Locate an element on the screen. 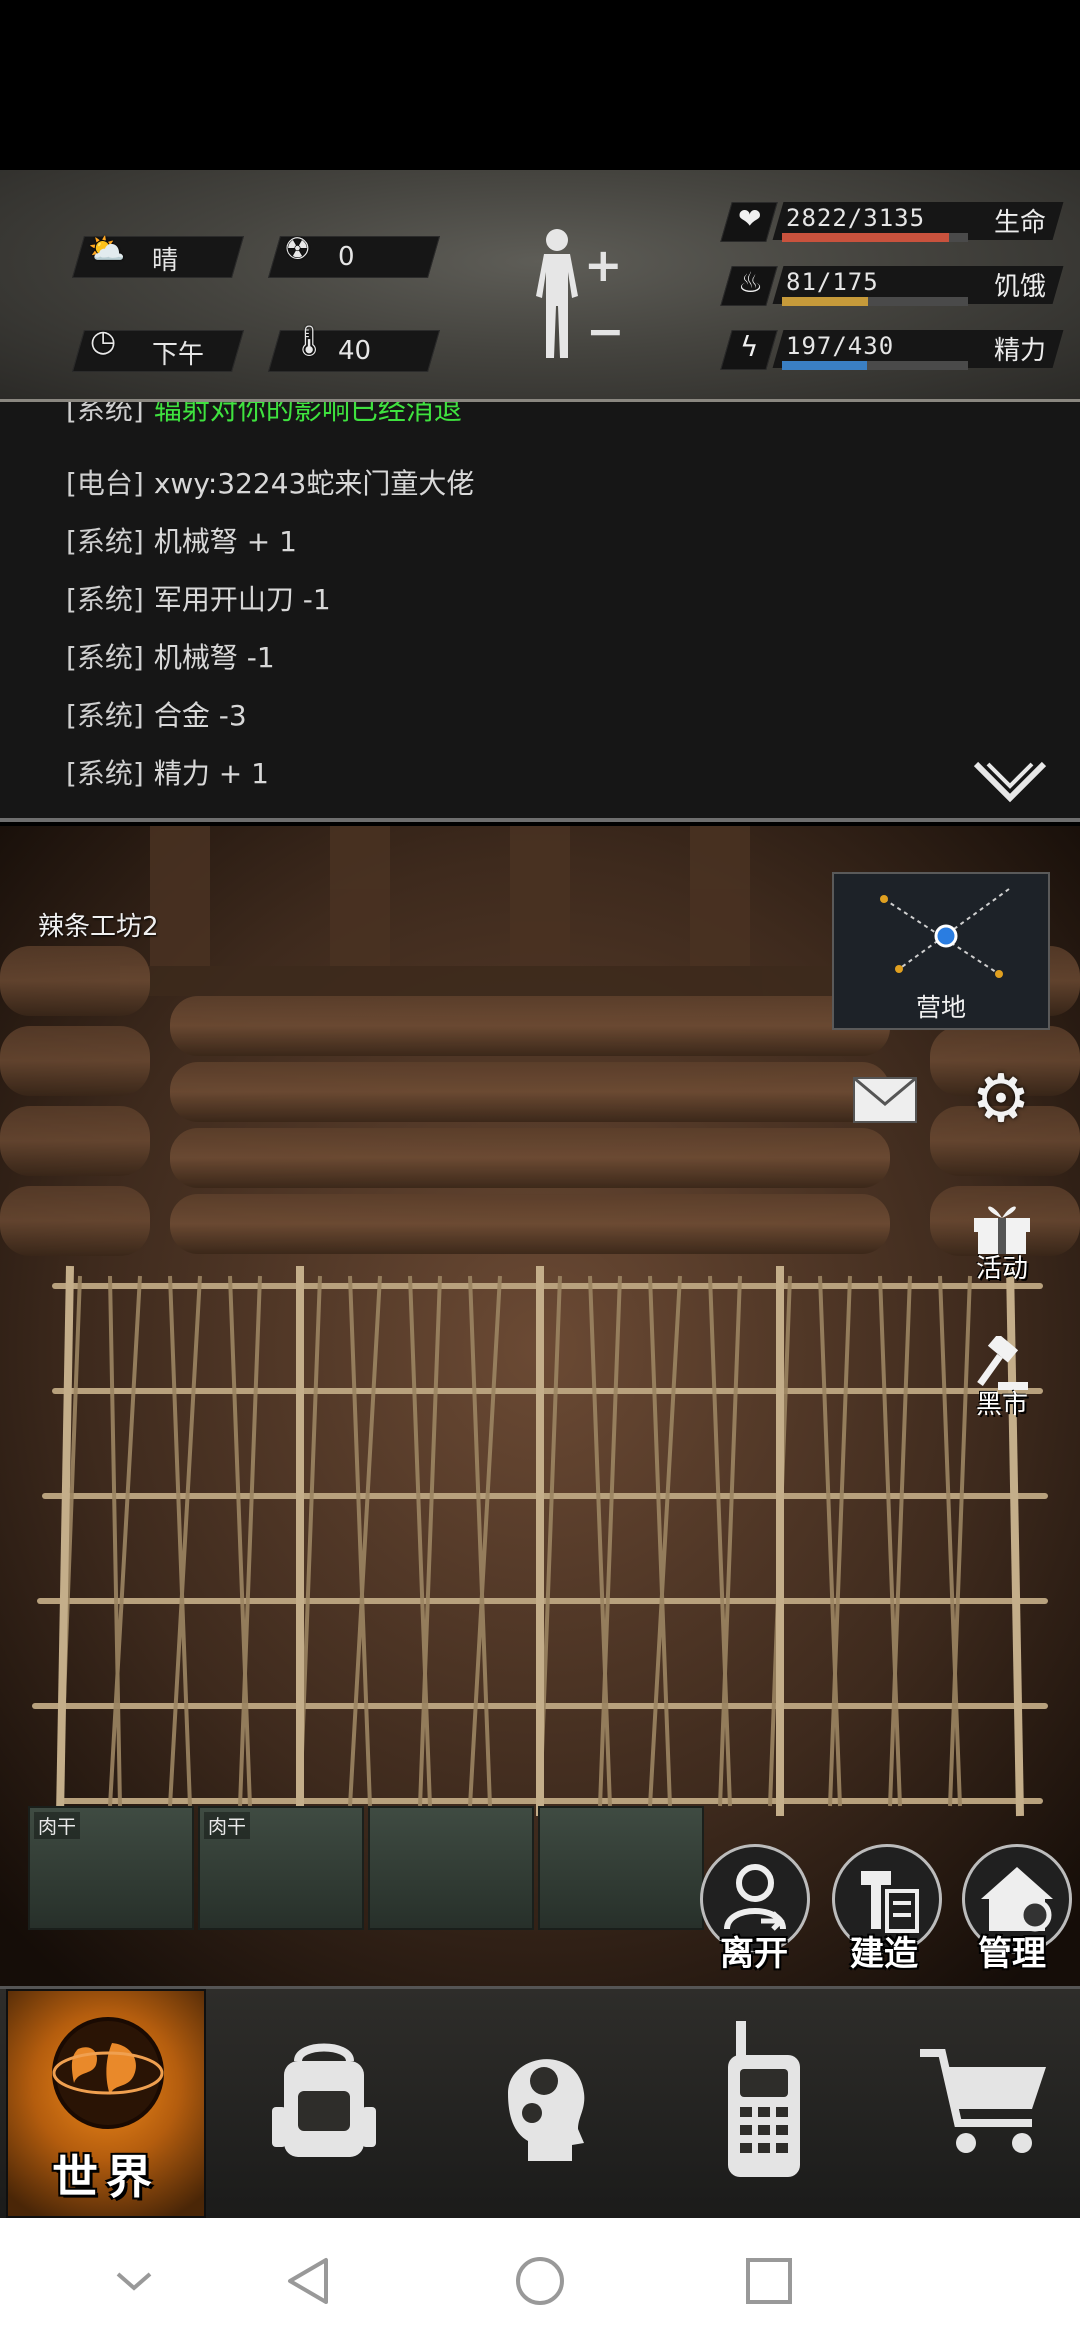 The image size is (1080, 2340). mail-button is located at coordinates (885, 1102).